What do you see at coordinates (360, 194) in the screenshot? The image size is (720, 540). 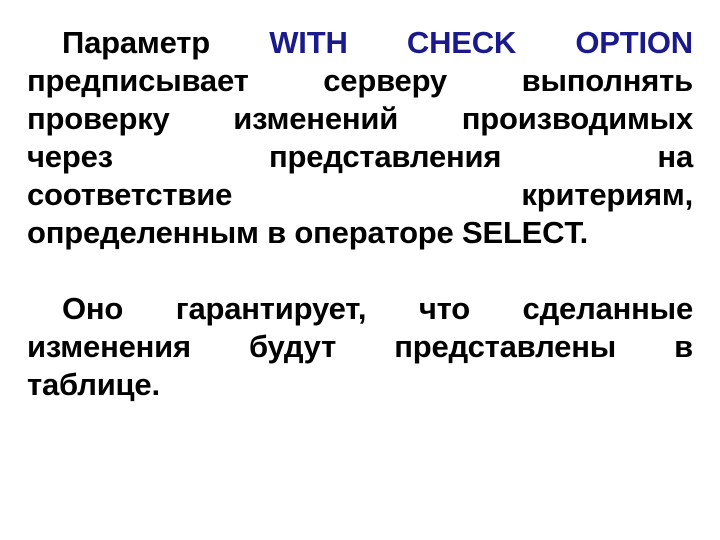 I see `line-p1l5: соответствие критериям,` at bounding box center [360, 194].